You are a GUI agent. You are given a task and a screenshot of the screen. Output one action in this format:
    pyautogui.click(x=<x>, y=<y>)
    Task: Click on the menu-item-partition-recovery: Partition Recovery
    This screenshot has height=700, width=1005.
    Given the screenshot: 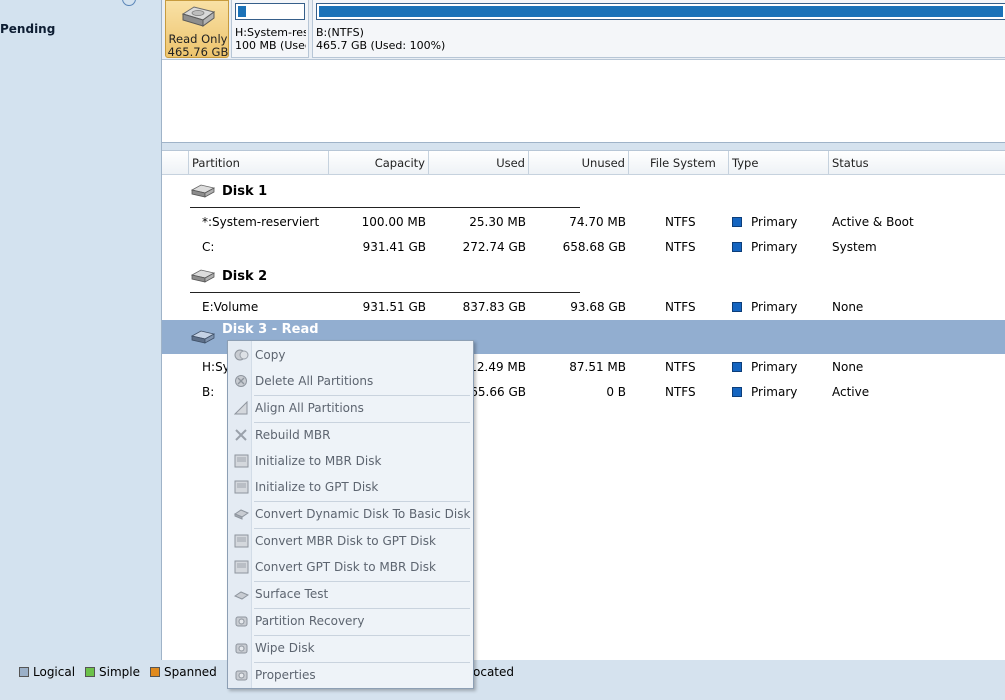 What is the action you would take?
    pyautogui.click(x=350, y=621)
    